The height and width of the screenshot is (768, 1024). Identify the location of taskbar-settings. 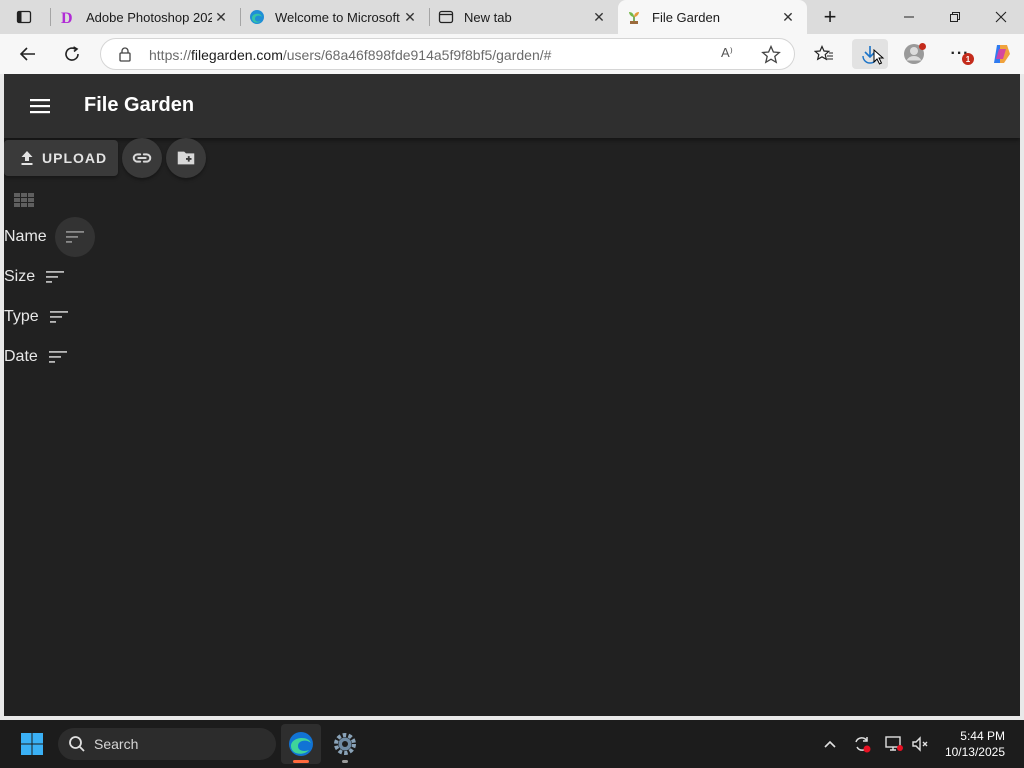
(345, 744).